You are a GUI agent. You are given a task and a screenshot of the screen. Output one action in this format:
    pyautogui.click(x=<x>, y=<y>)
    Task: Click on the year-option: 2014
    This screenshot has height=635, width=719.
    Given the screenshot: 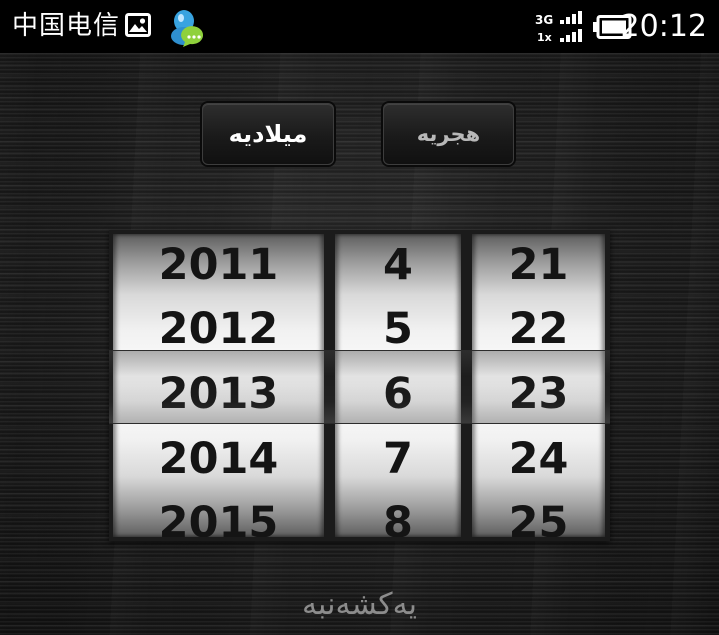 What is the action you would take?
    pyautogui.click(x=218, y=459)
    